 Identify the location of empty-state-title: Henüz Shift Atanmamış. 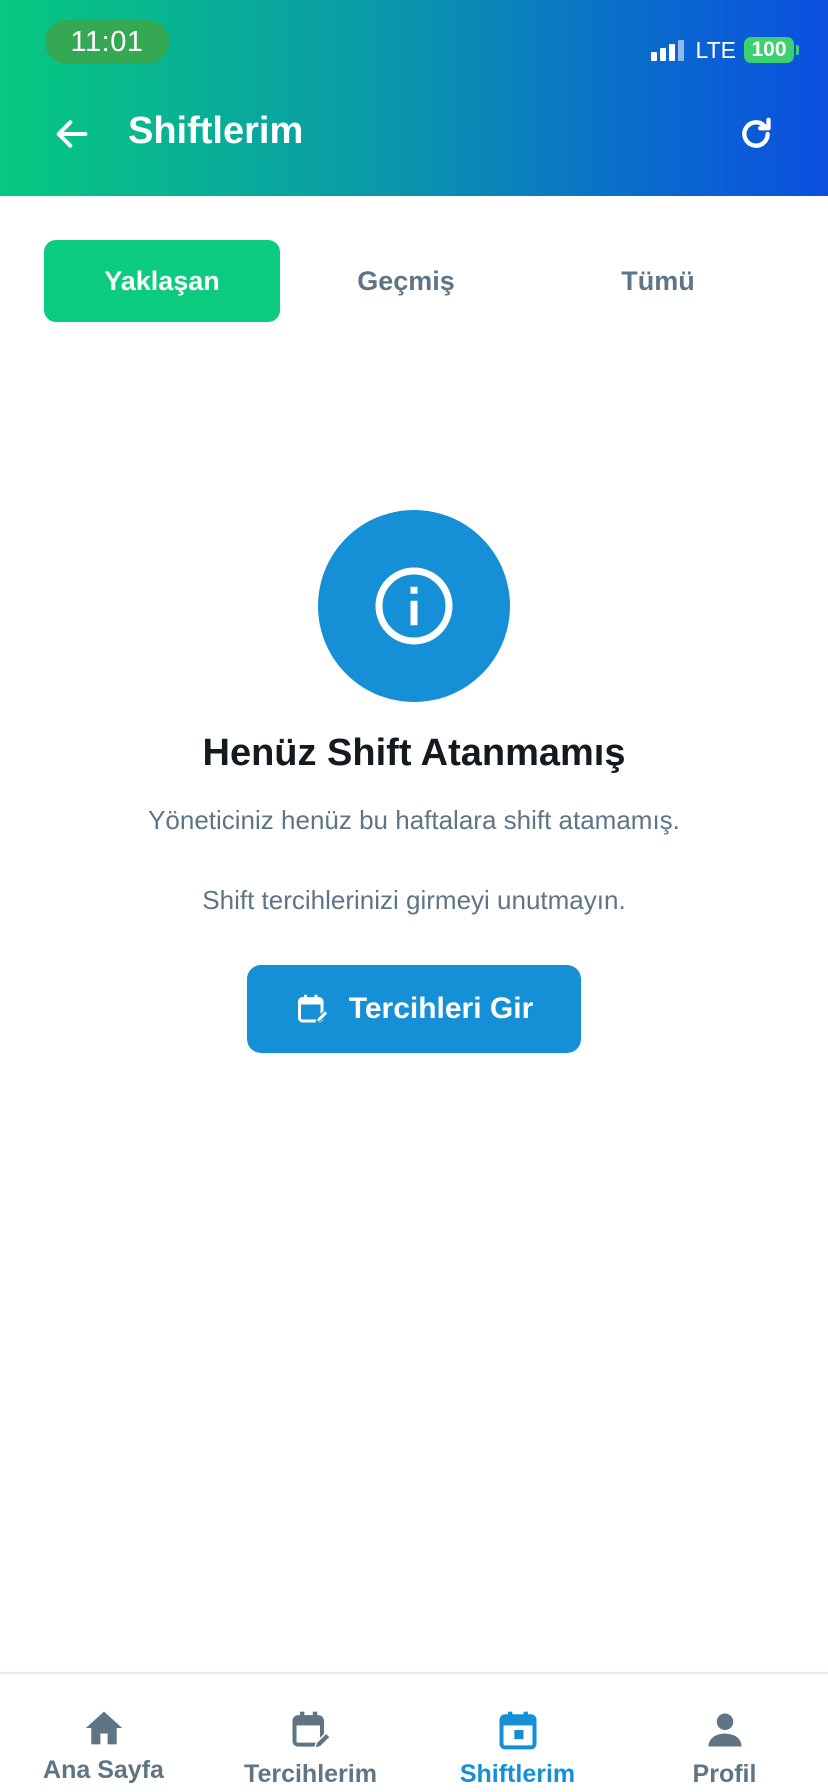
(414, 753).